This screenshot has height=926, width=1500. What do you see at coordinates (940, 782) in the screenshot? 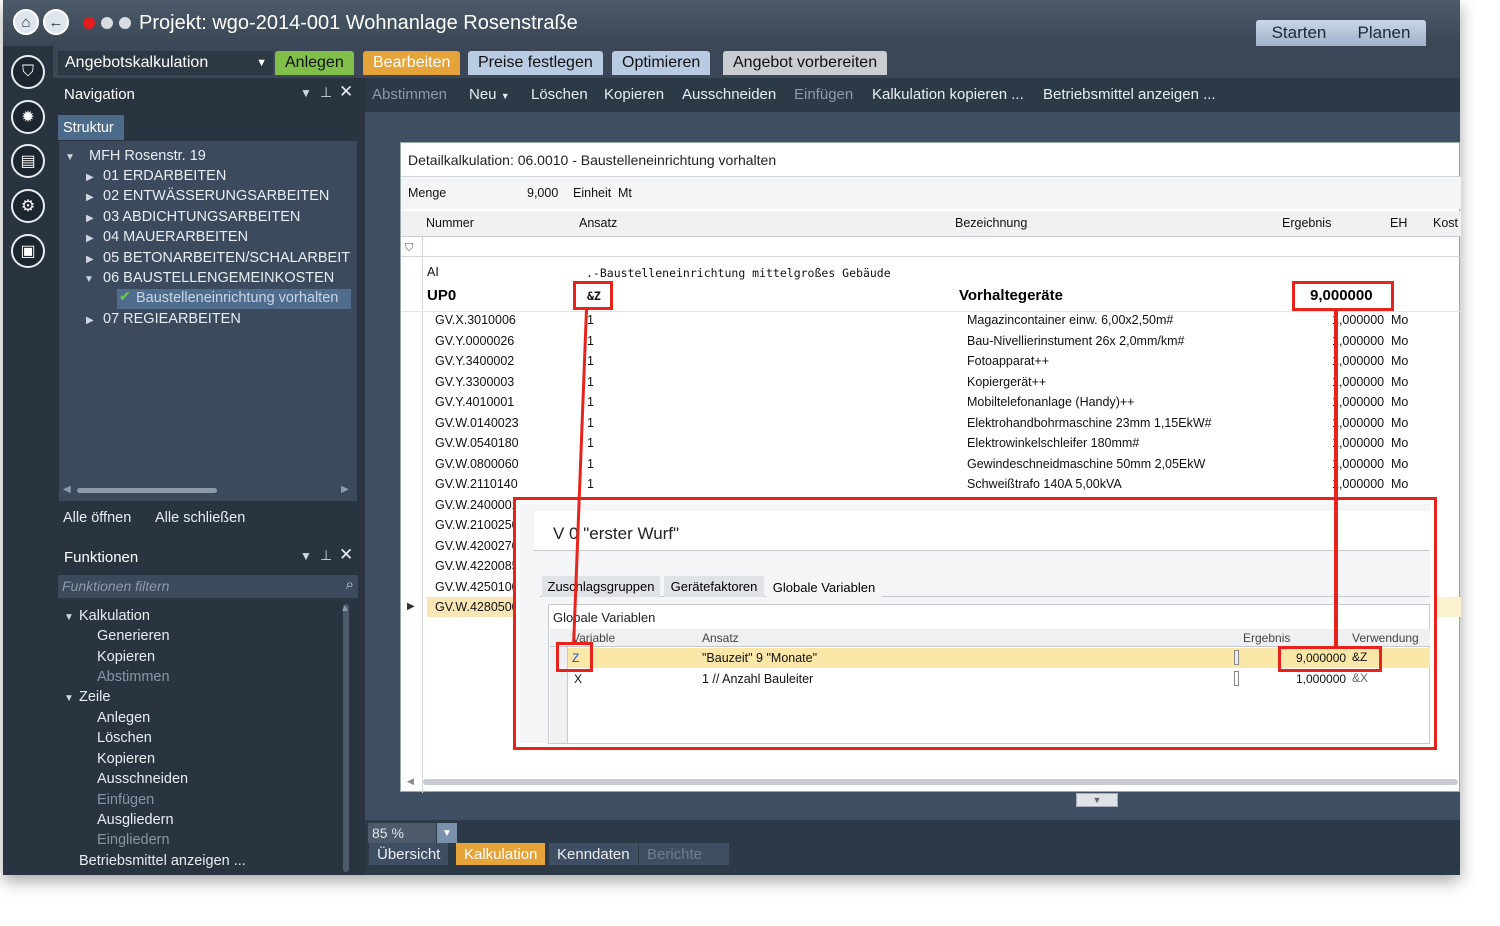
I see `grid-horizontal-scrollbar` at bounding box center [940, 782].